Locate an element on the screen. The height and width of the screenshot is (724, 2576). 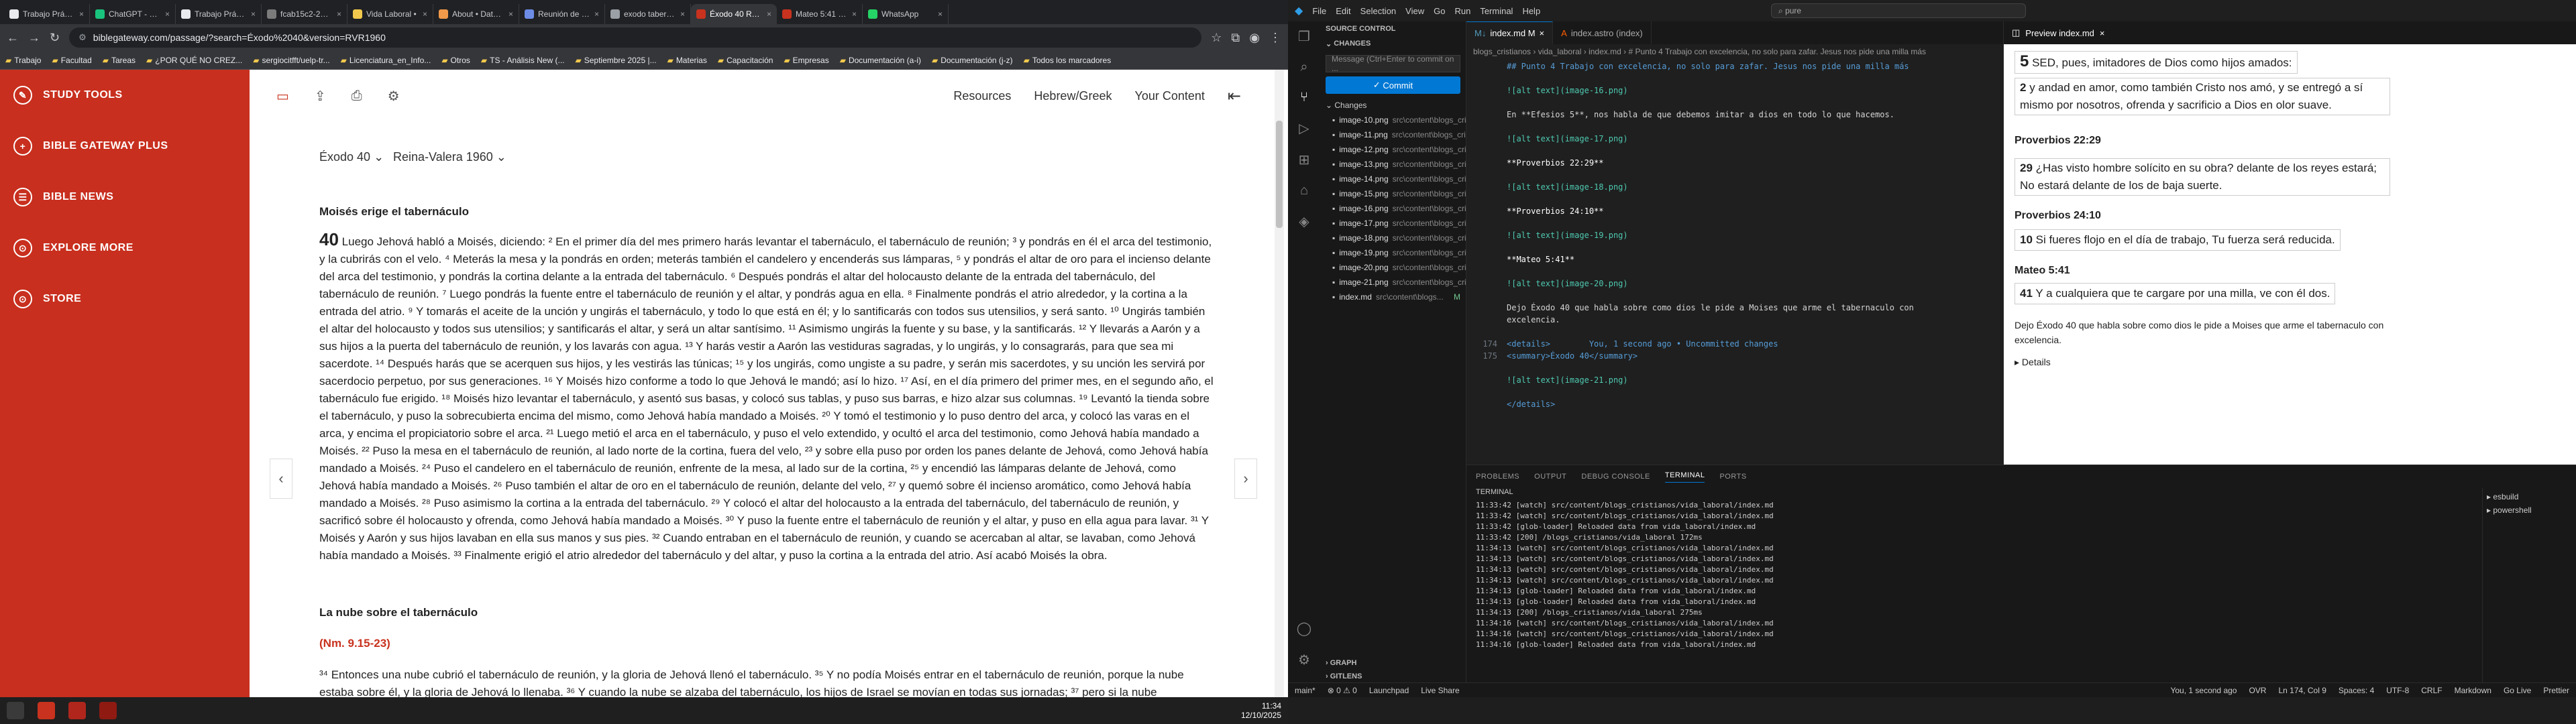
panel-tab: TERMINAL is located at coordinates (1684, 477).